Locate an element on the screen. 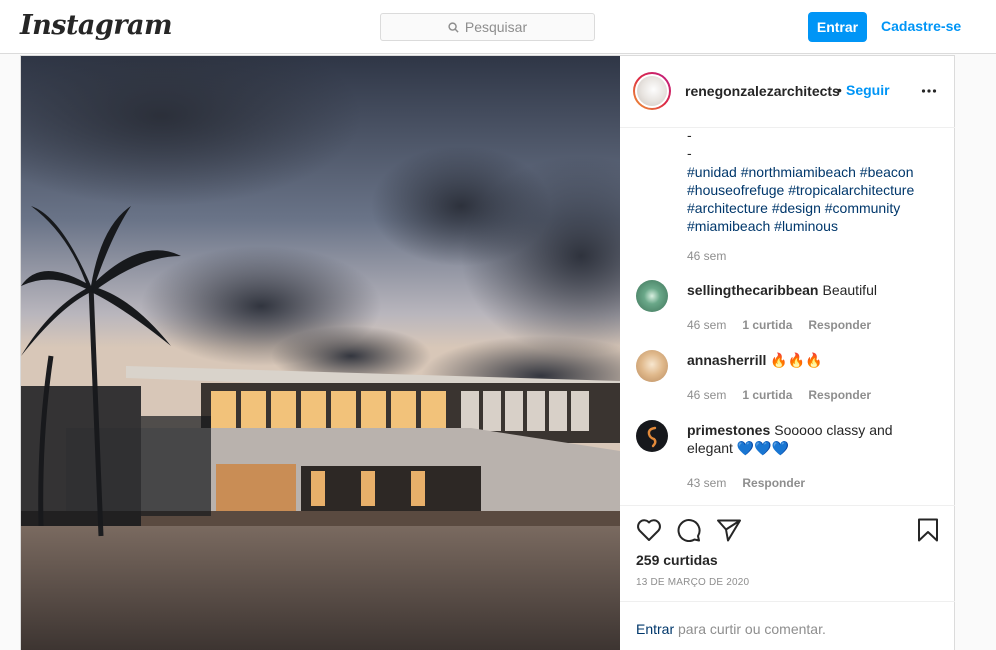  comment-body: 🔥🔥🔥 is located at coordinates (796, 360).